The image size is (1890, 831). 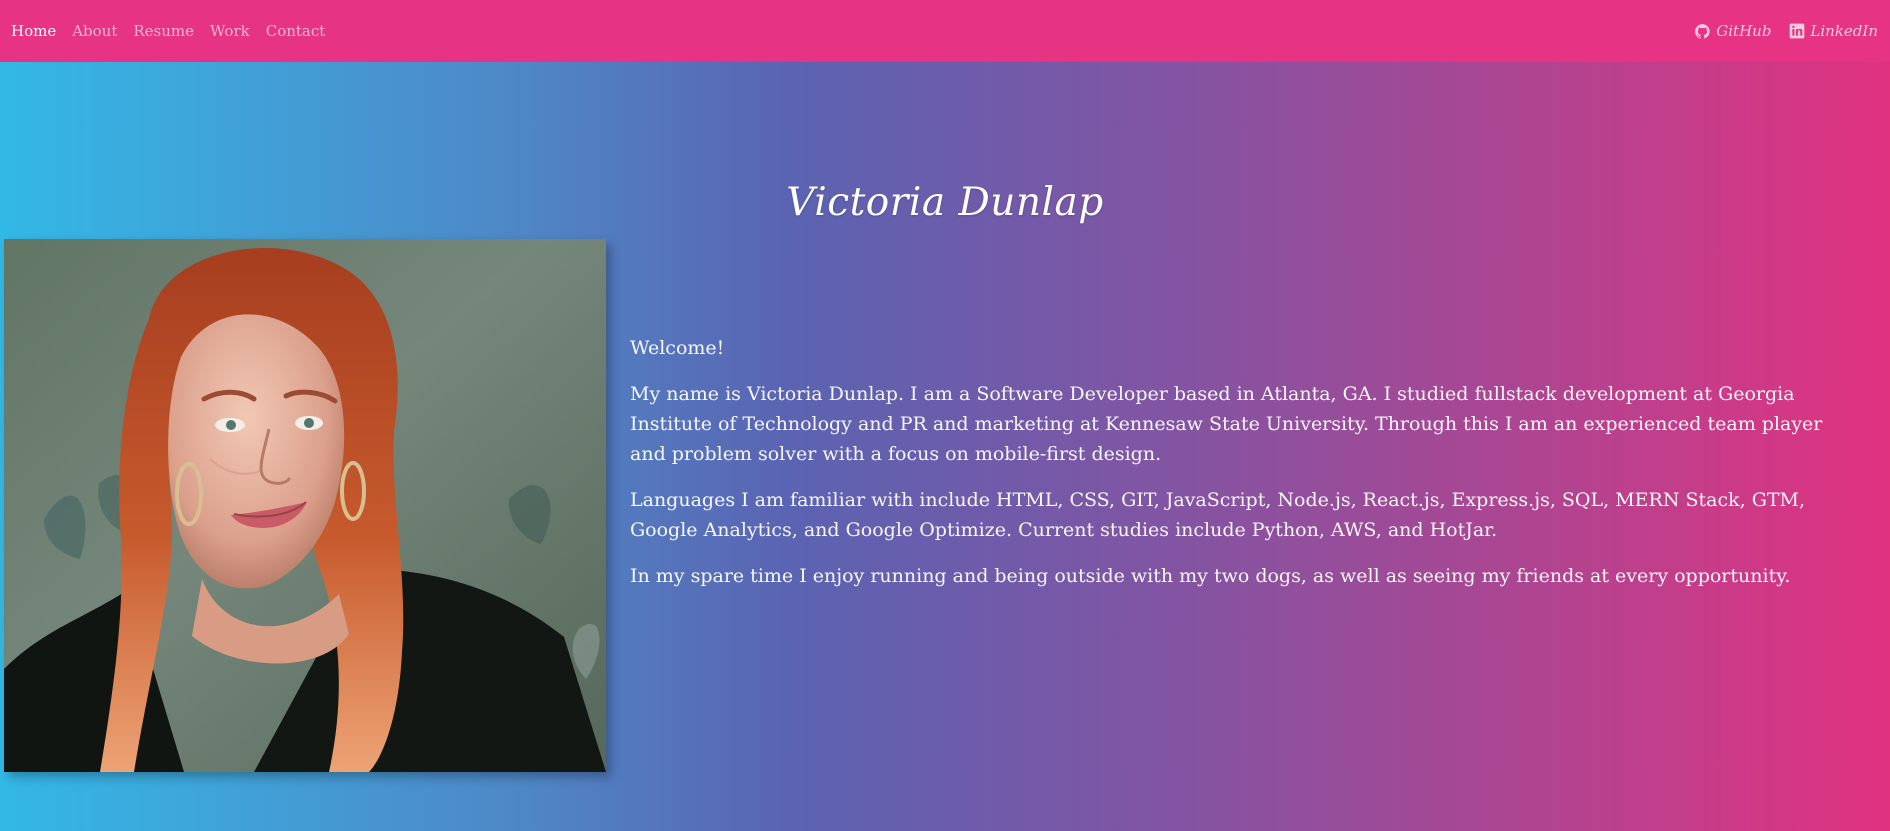 What do you see at coordinates (1702, 31) in the screenshot?
I see `github-icon` at bounding box center [1702, 31].